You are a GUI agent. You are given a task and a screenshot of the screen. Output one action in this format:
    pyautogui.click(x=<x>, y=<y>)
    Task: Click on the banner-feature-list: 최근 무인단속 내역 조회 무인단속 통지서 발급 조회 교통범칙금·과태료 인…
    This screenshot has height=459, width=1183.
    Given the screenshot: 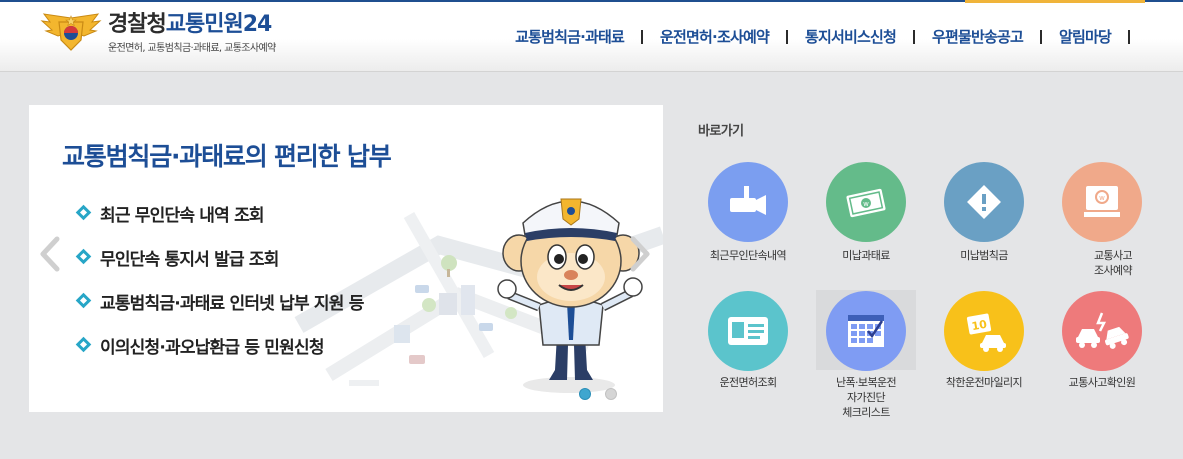 What is the action you would take?
    pyautogui.click(x=220, y=279)
    